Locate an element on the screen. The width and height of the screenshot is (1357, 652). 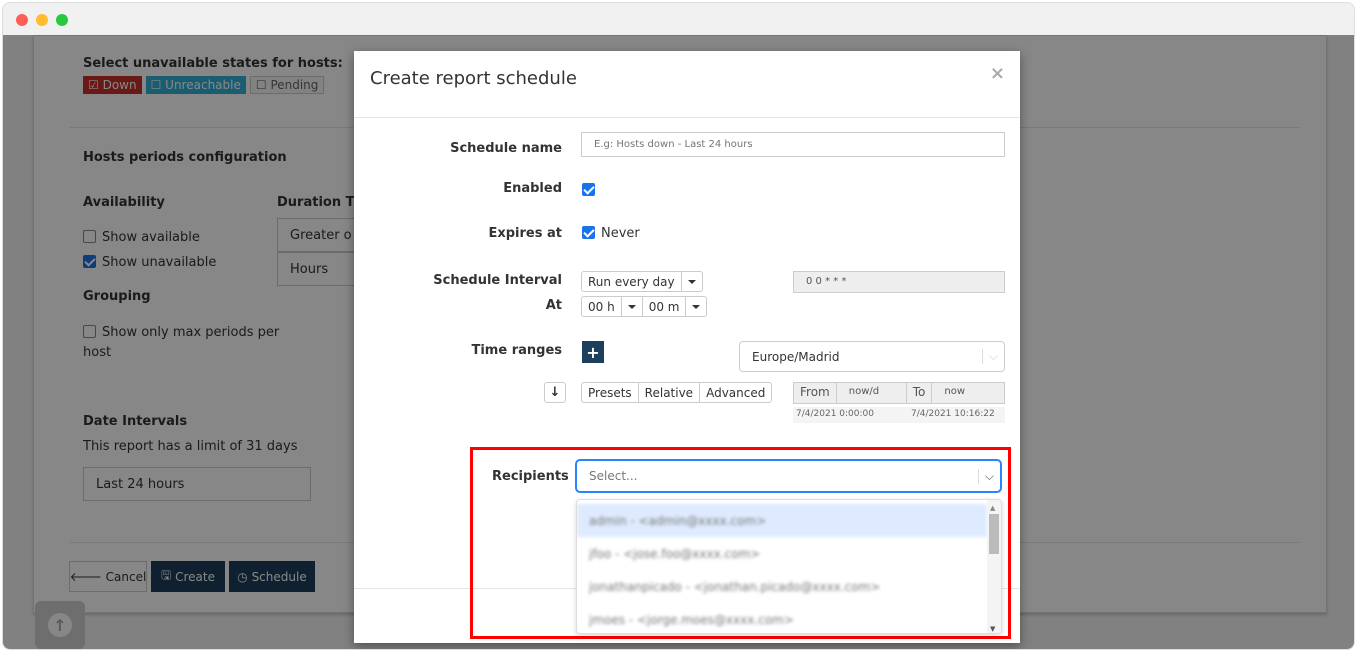
range-tabs: Presets Relative Advanced is located at coordinates (677, 392).